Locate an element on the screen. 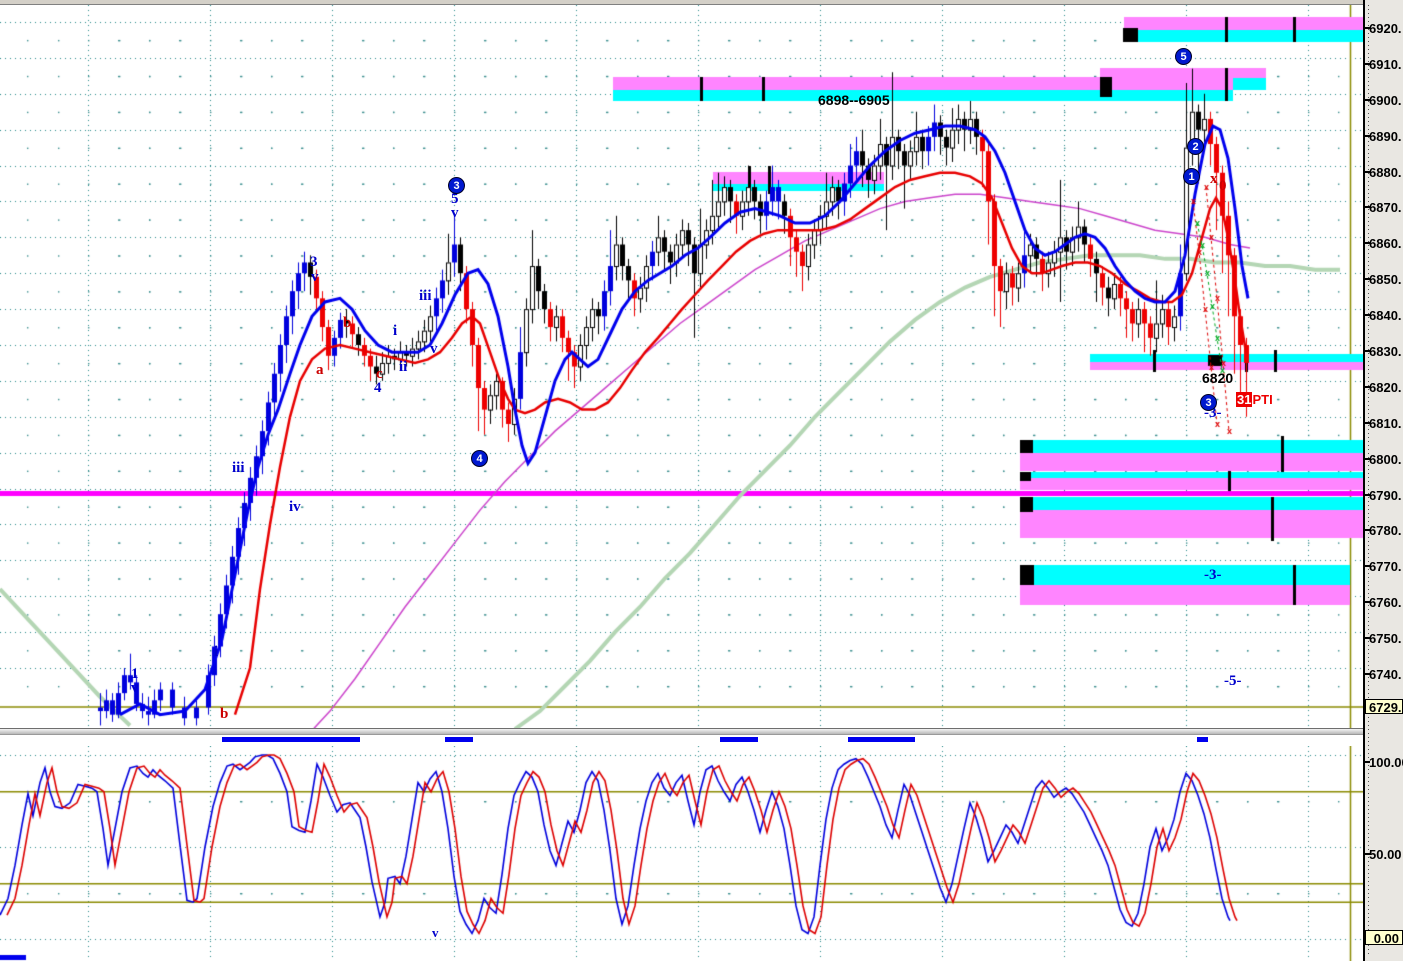 The image size is (1403, 961). wave-label-iv: iv is located at coordinates (295, 507).